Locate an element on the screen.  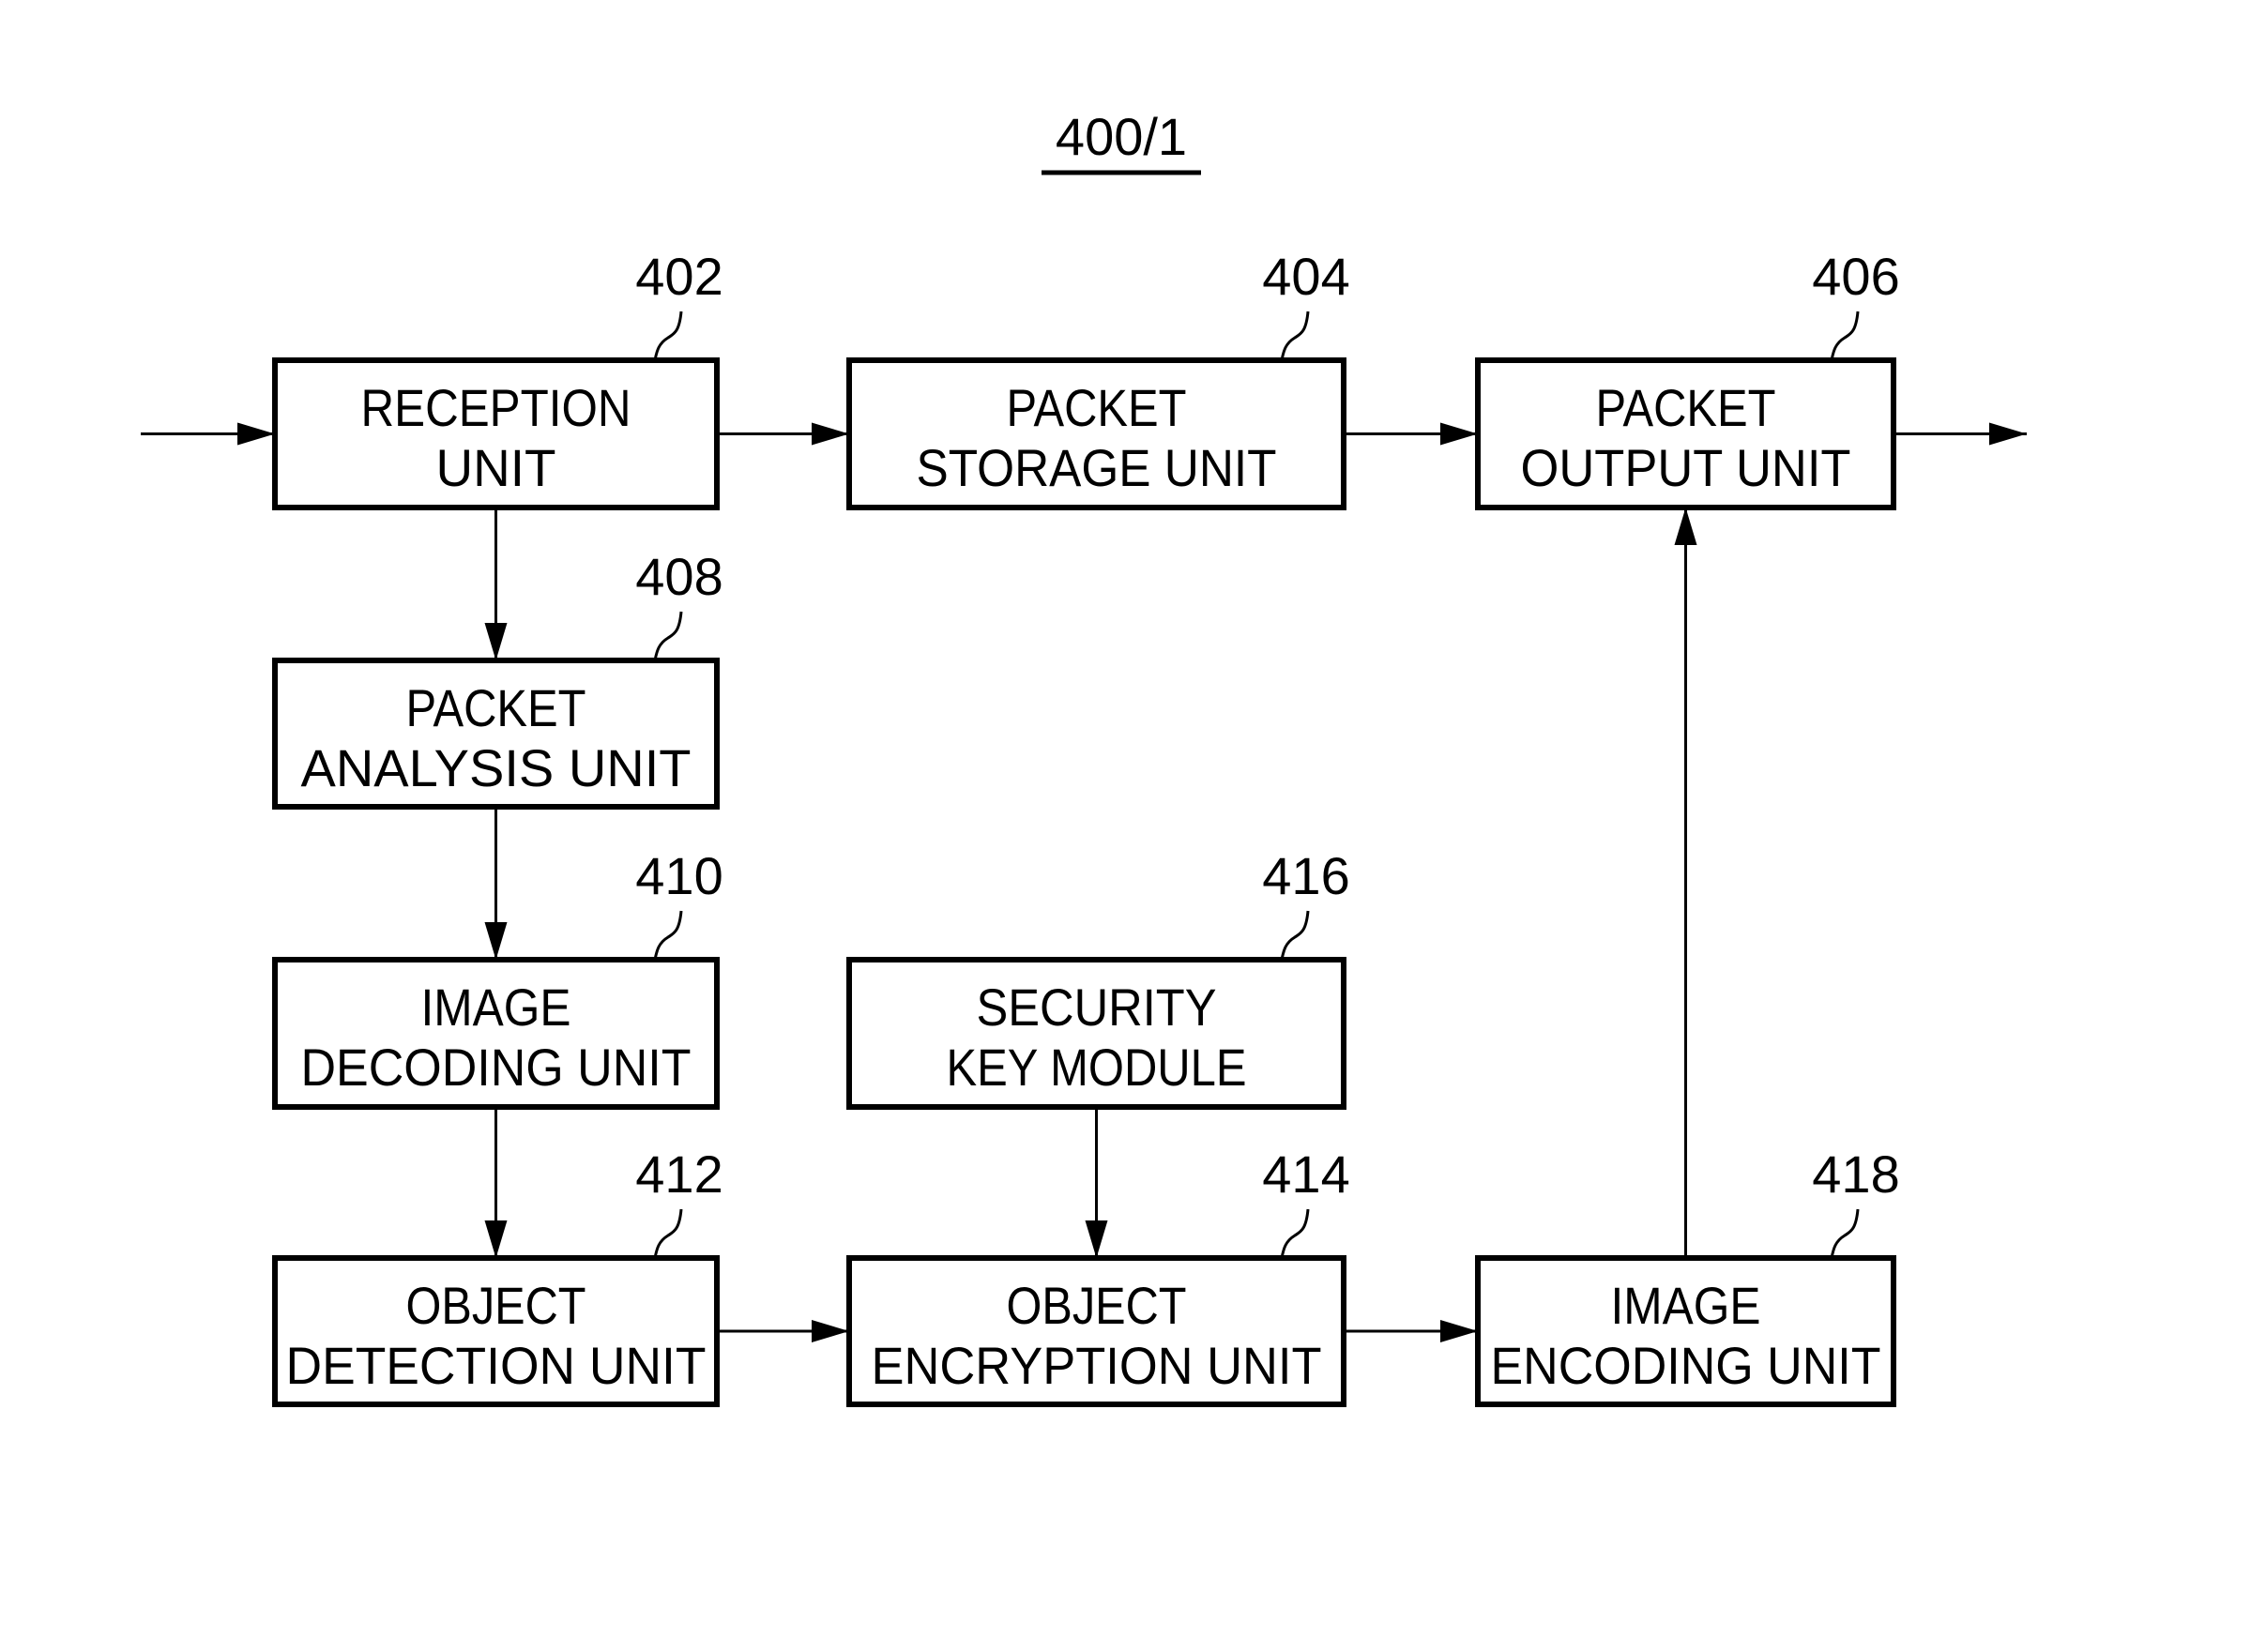
block-414: OBJECTENCRYPTION UNIT 414 is located at coordinates (1098, 1275).